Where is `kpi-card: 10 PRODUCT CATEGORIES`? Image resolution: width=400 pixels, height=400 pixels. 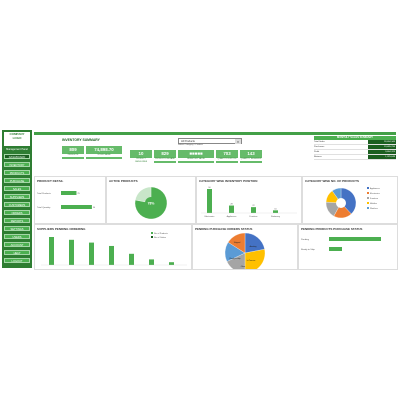
kpi-card: 10 PRODUCT CATEGORIES is located at coordinates (141, 157).